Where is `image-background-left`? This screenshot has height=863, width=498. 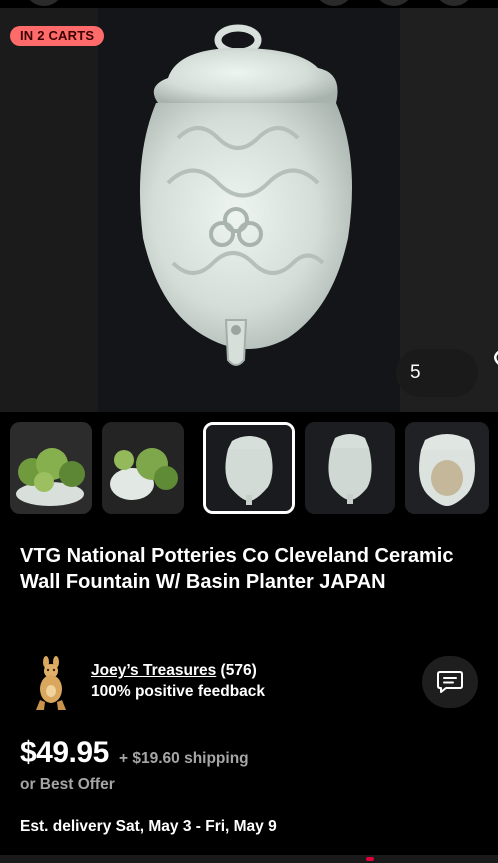
image-background-left is located at coordinates (49, 210).